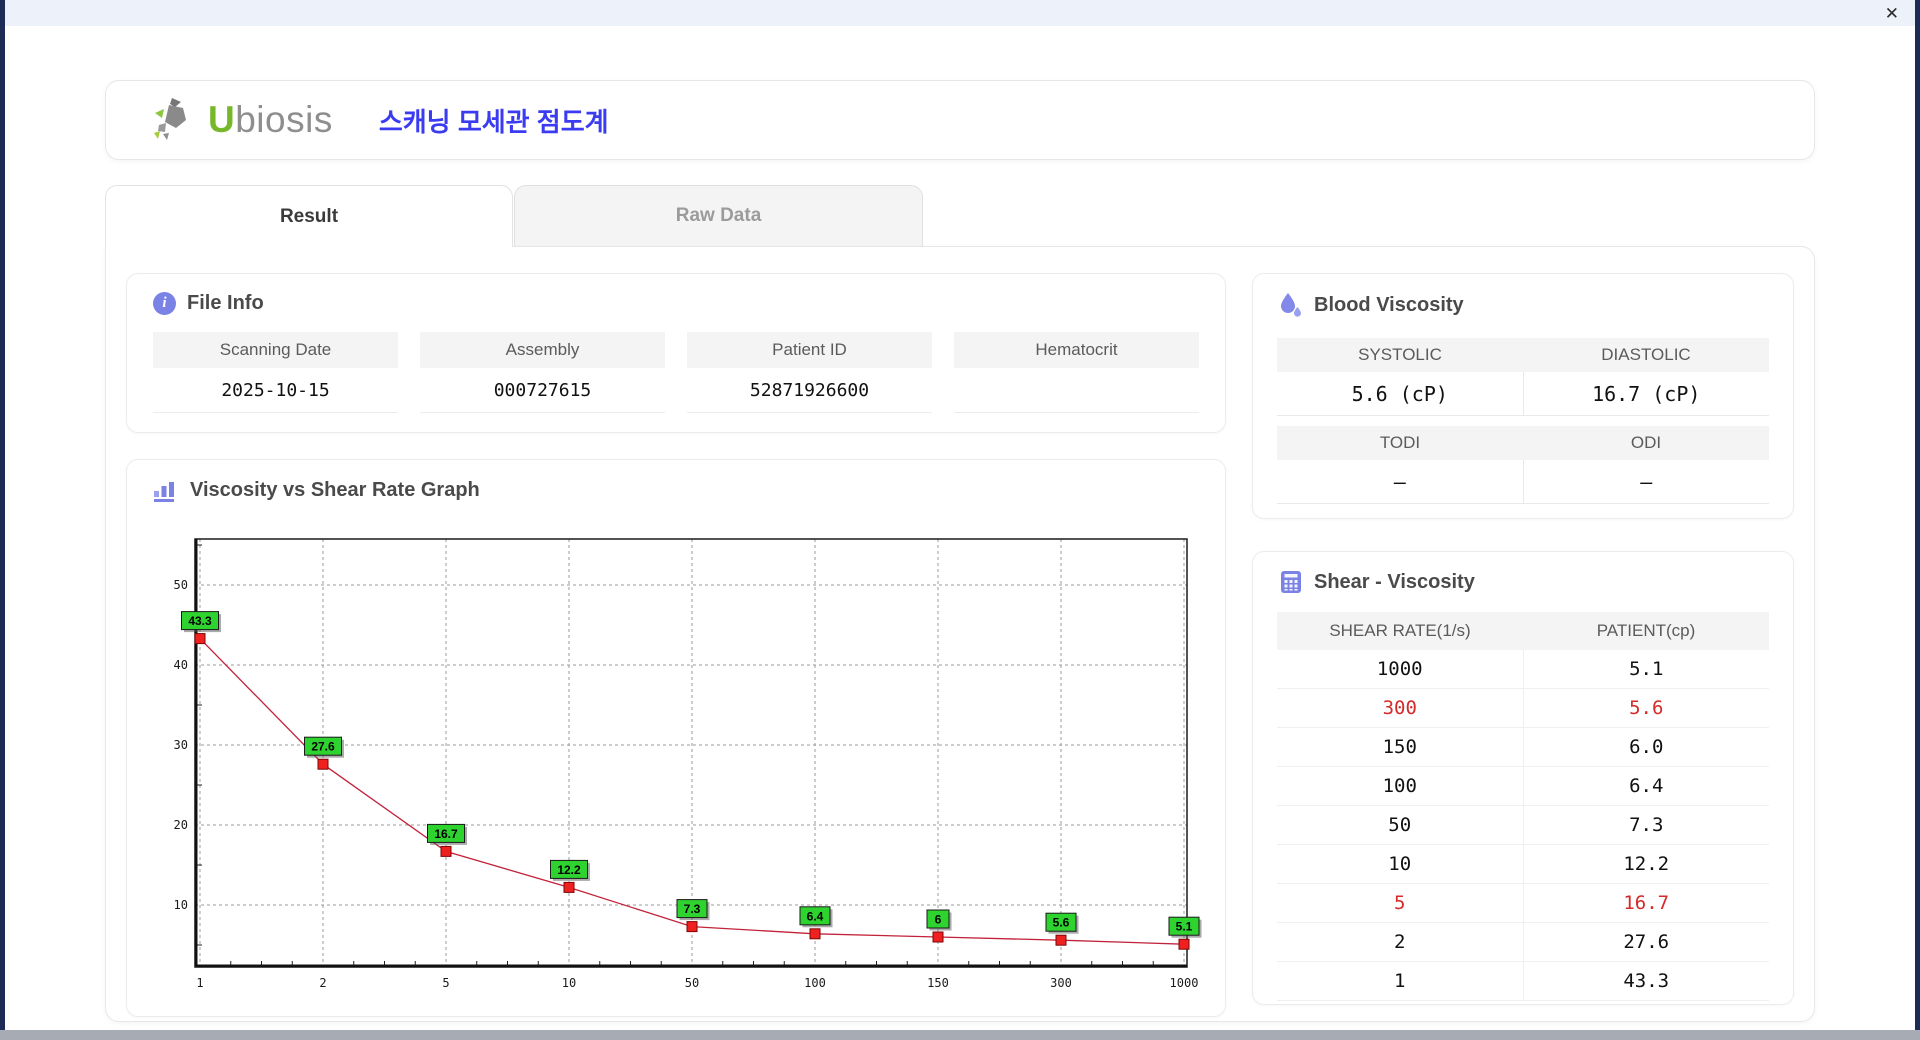 This screenshot has width=1920, height=1040. What do you see at coordinates (1646, 669) in the screenshot?
I see `patient-cell: 5.1` at bounding box center [1646, 669].